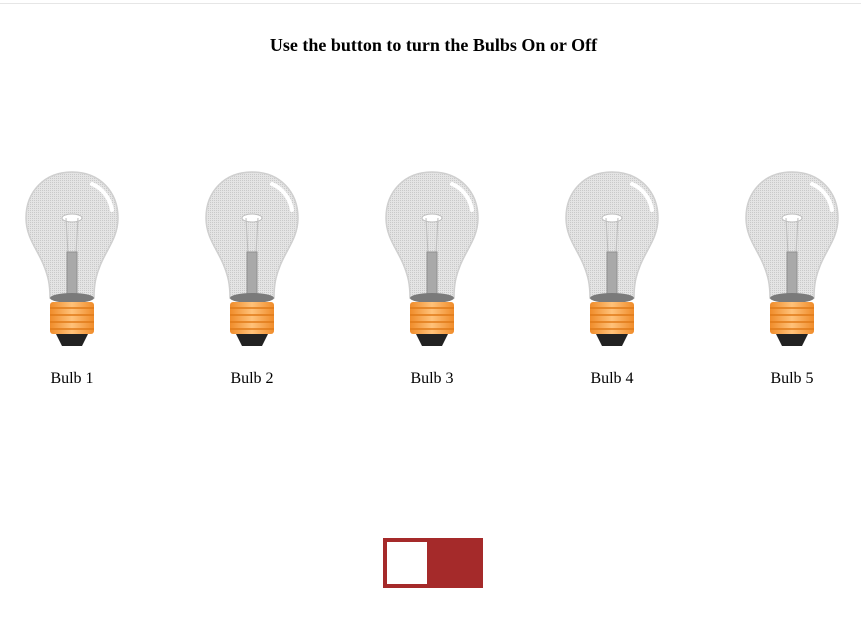 This screenshot has width=861, height=621. I want to click on toggle-knob, so click(407, 563).